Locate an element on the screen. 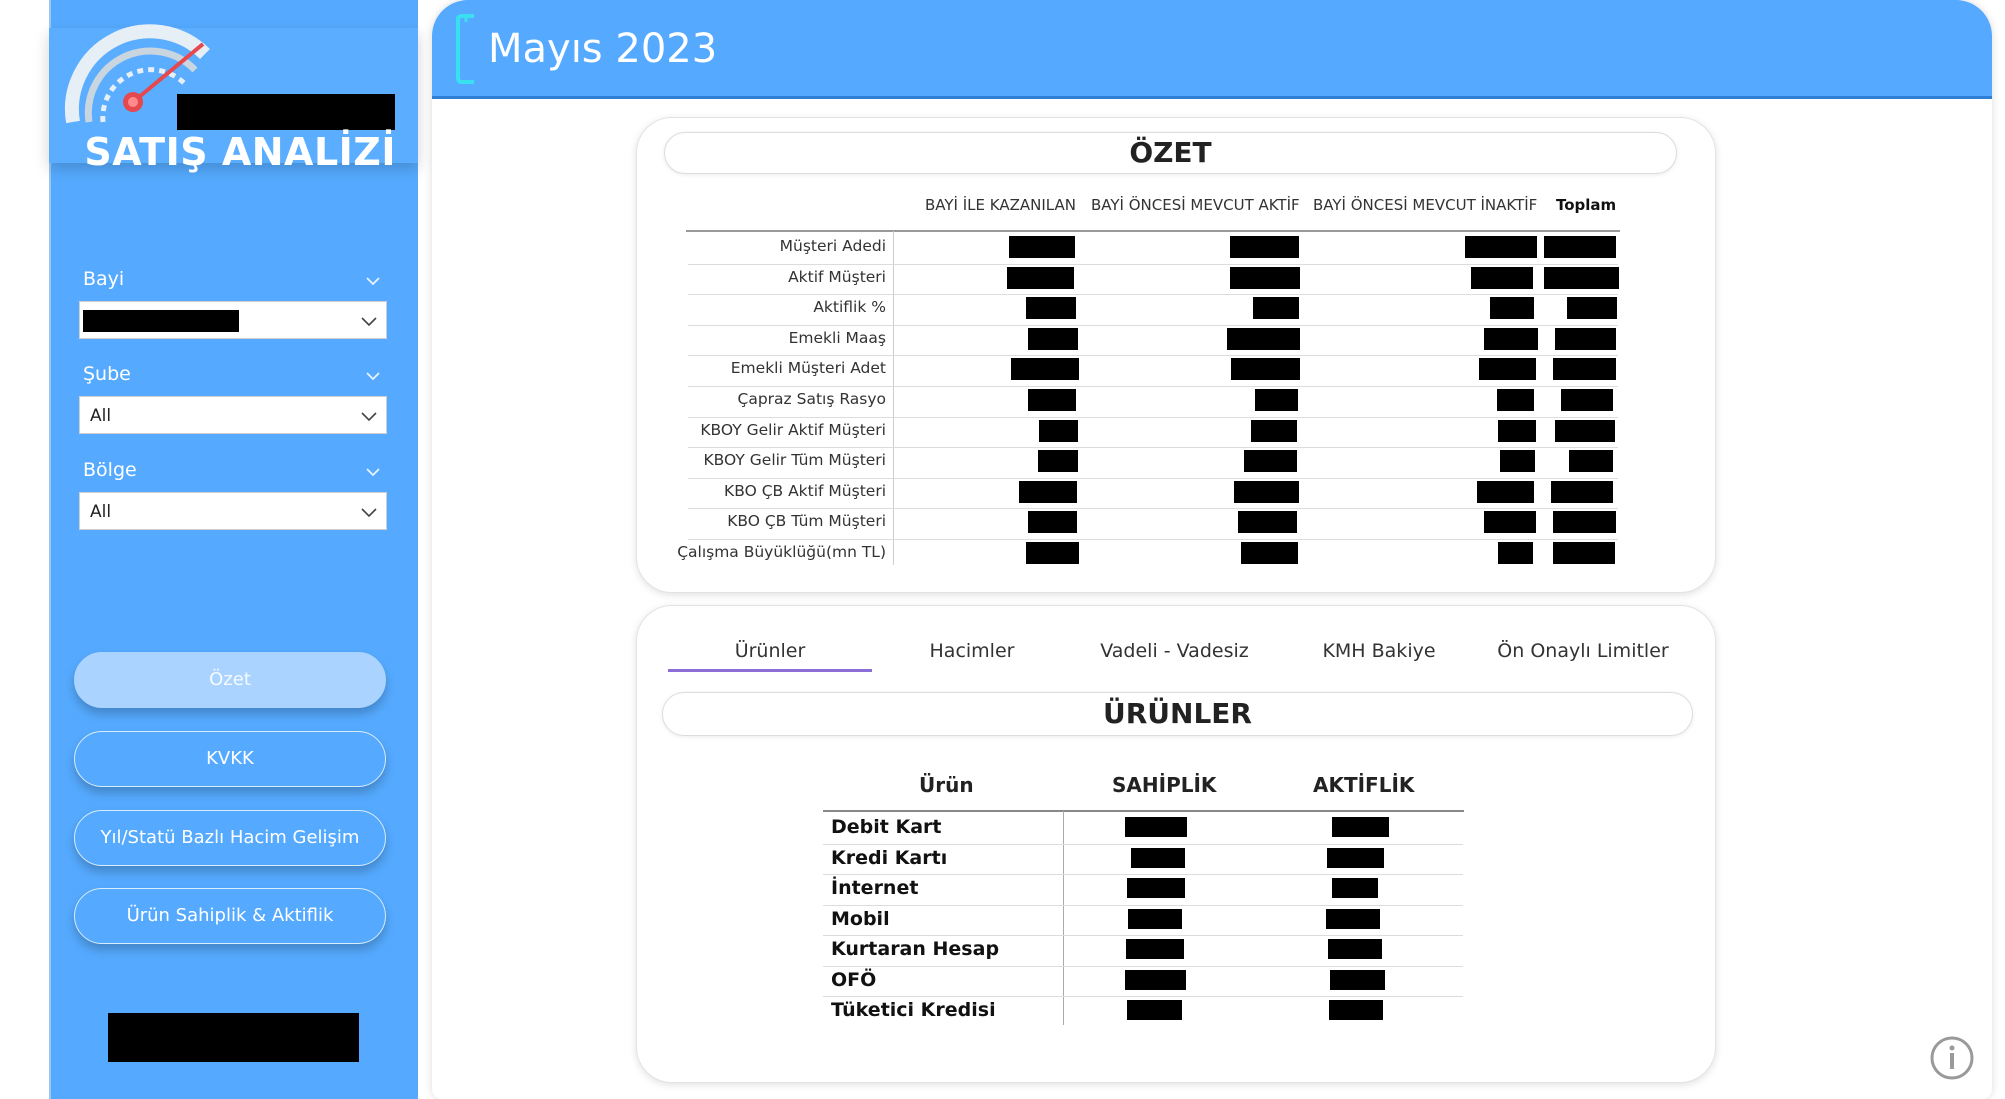 This screenshot has height=1099, width=2005. nav-button-urun-sahiplik: Ürün Sahiplik & Aktiflik is located at coordinates (230, 916).